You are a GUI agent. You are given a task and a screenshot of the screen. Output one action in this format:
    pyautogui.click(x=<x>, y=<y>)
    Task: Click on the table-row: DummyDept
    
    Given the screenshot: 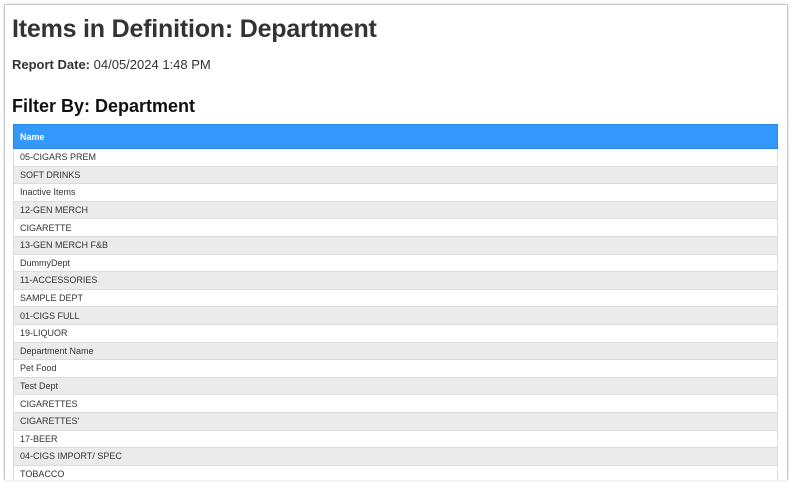 What is the action you would take?
    pyautogui.click(x=395, y=263)
    